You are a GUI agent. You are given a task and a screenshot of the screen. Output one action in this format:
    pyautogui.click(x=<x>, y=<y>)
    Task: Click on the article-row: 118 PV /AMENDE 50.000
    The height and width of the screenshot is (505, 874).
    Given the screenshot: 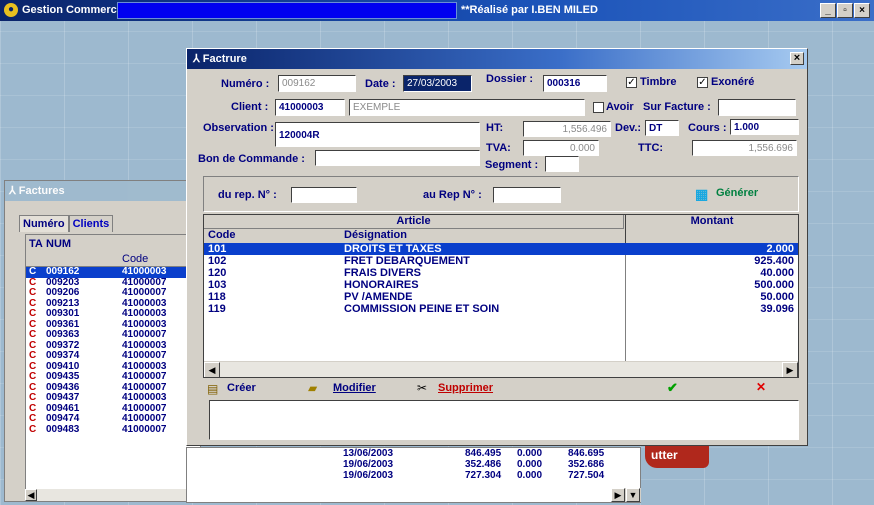 What is the action you would take?
    pyautogui.click(x=501, y=297)
    